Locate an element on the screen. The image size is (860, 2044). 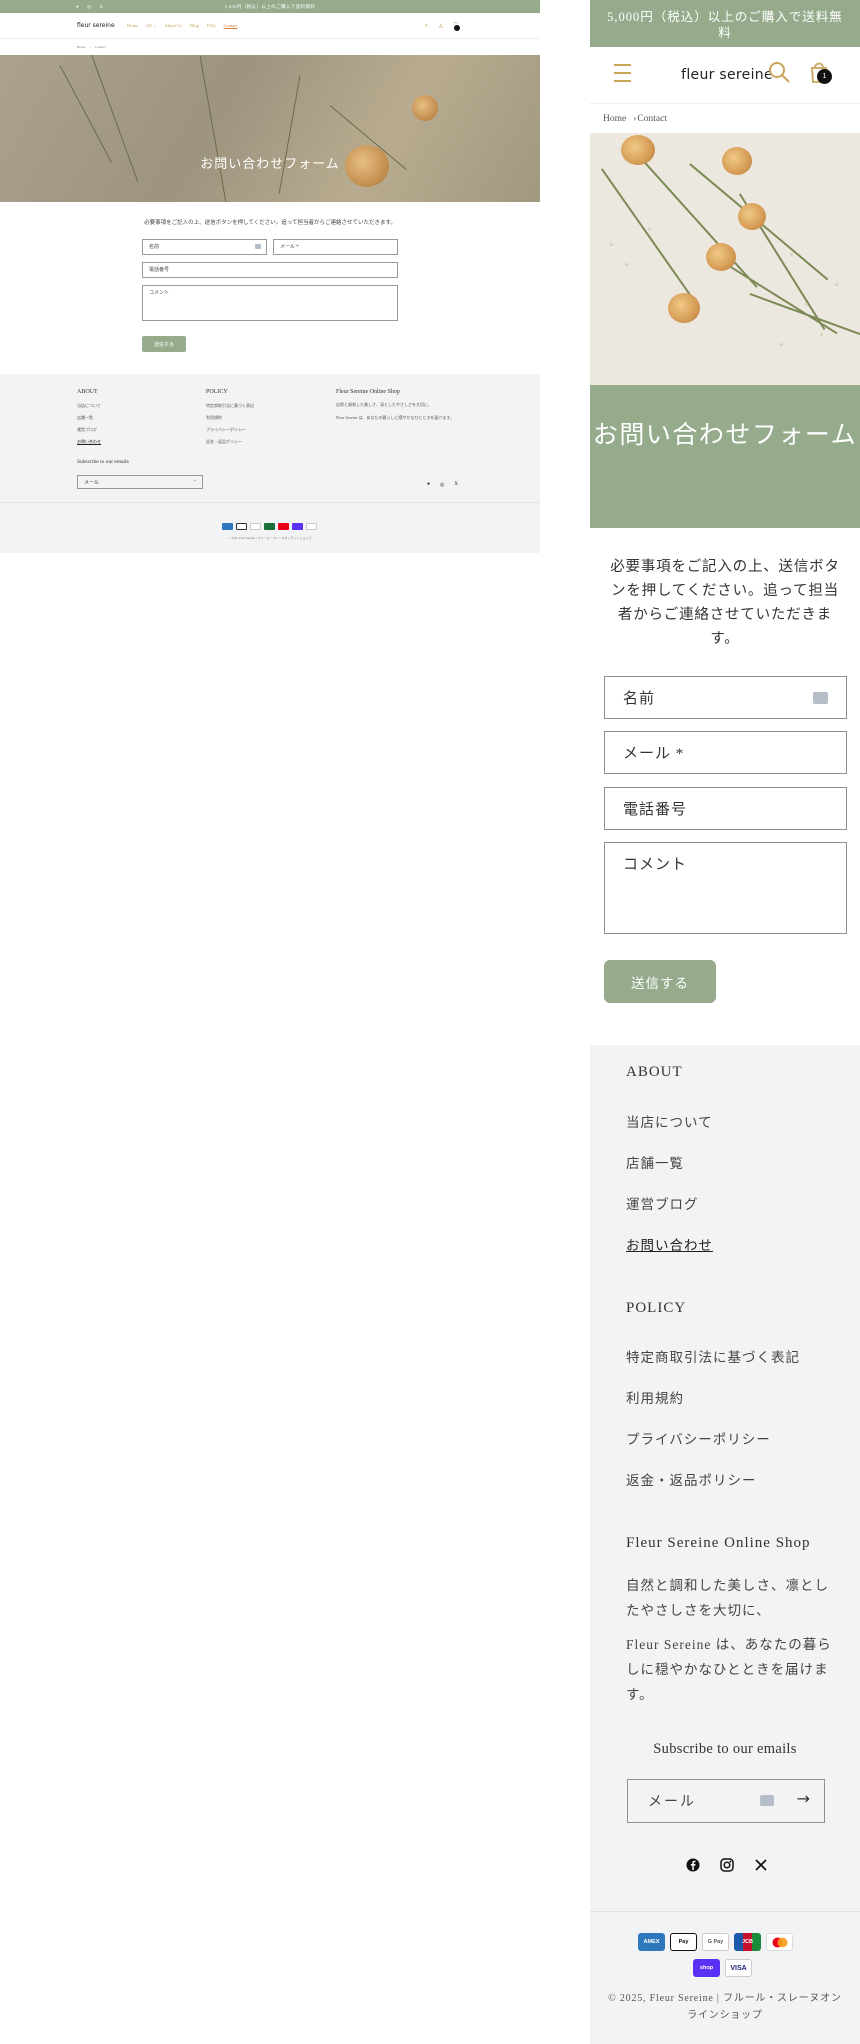
x-icon is located at coordinates (761, 1865).